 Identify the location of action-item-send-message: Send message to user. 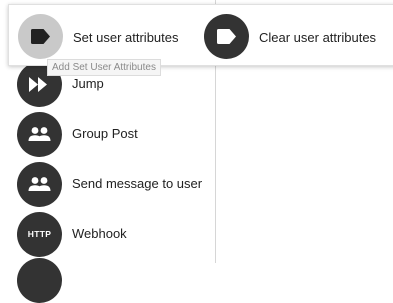
(108, 185).